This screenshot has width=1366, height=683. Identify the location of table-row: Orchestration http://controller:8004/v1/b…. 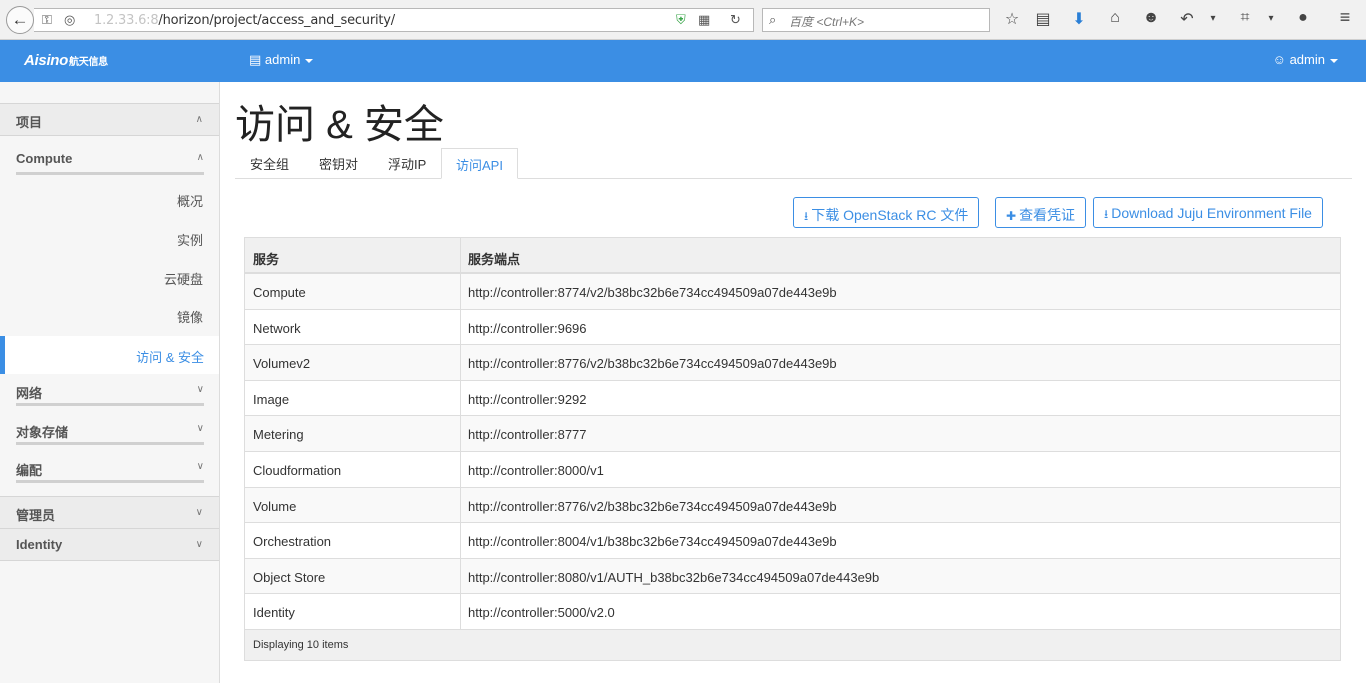
(792, 541).